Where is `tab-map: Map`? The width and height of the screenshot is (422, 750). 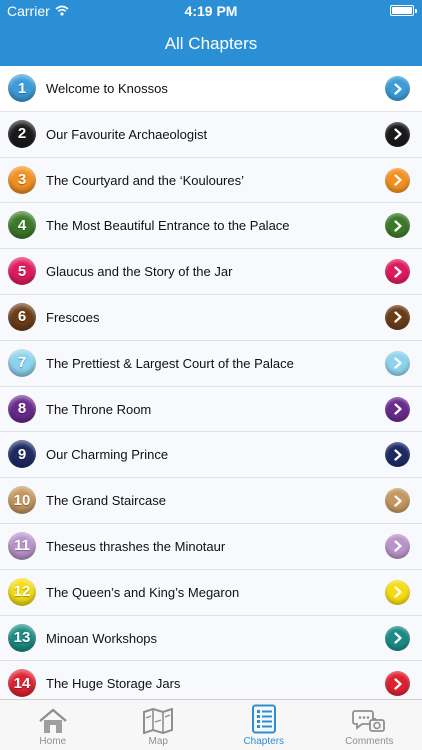 tab-map: Map is located at coordinates (159, 725).